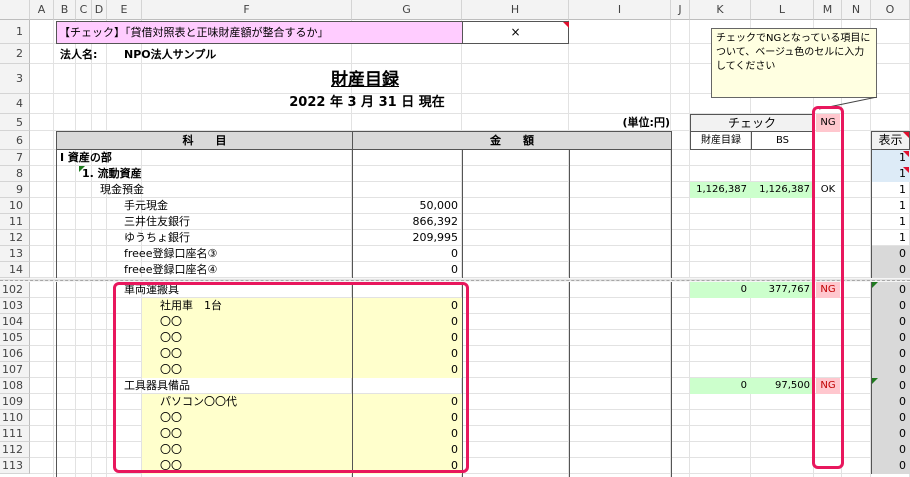 The width and height of the screenshot is (910, 477). Describe the element at coordinates (15, 206) in the screenshot. I see `row-header: 10` at that location.